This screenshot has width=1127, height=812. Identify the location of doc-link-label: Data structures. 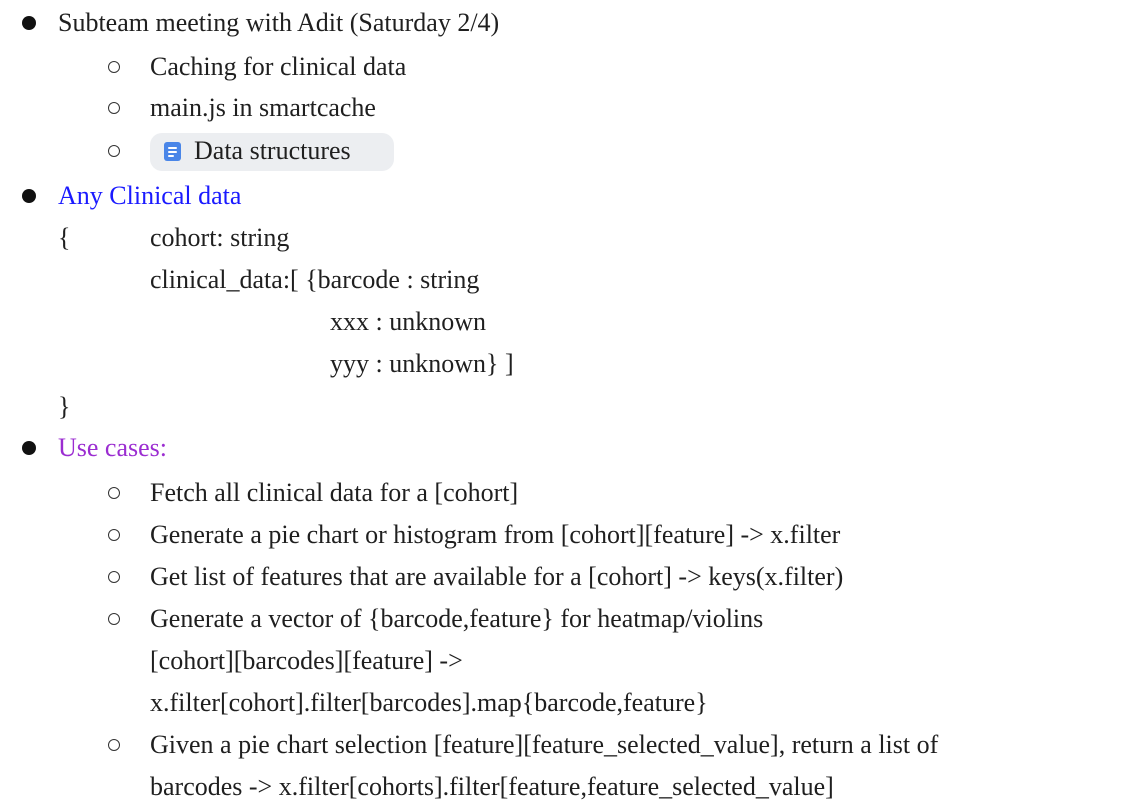
(272, 151).